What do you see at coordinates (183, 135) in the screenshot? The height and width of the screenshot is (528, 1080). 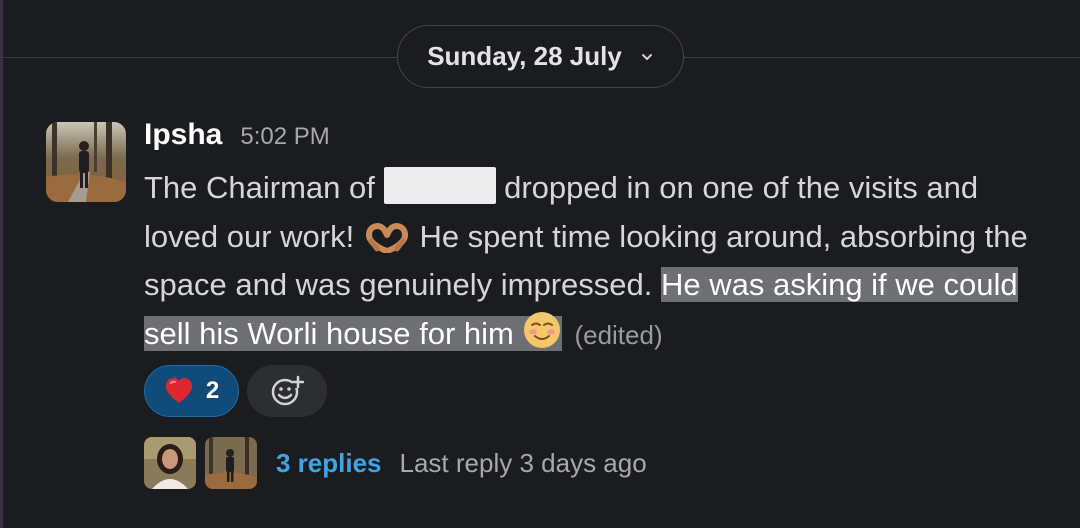 I see `author-name: Ipsha` at bounding box center [183, 135].